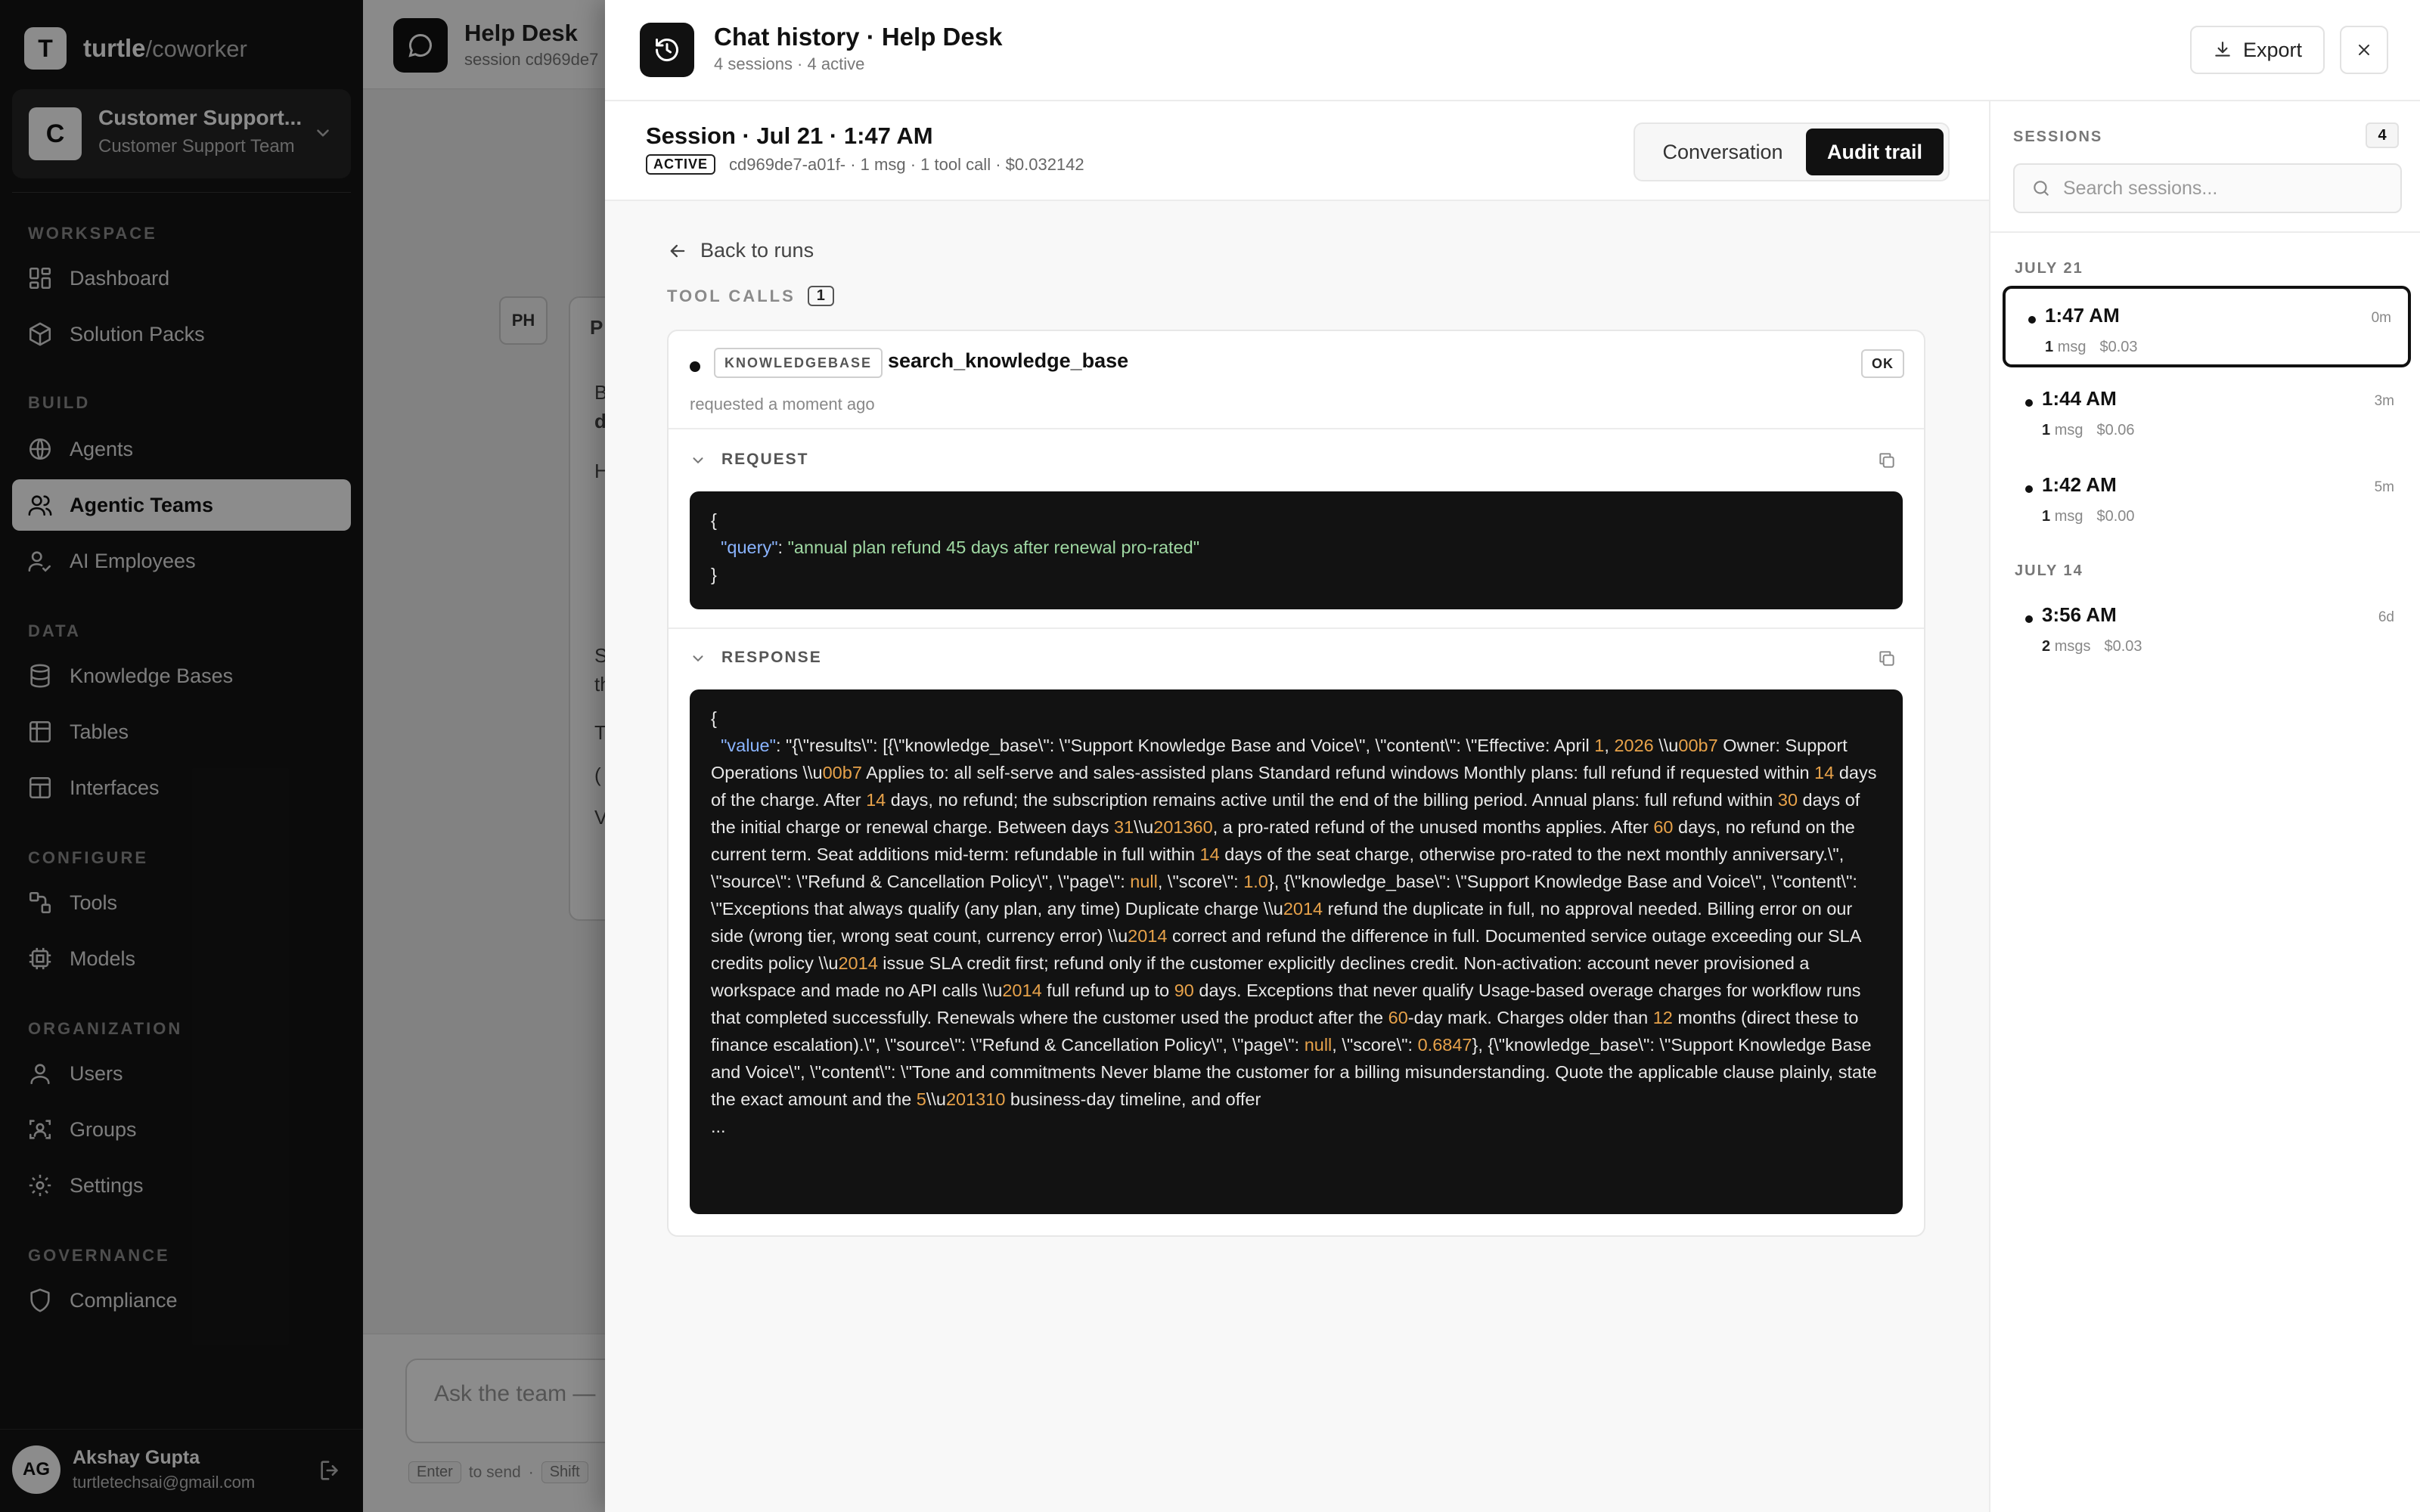 The height and width of the screenshot is (1512, 2420). I want to click on tool-name: search_knowledge_base, so click(1009, 360).